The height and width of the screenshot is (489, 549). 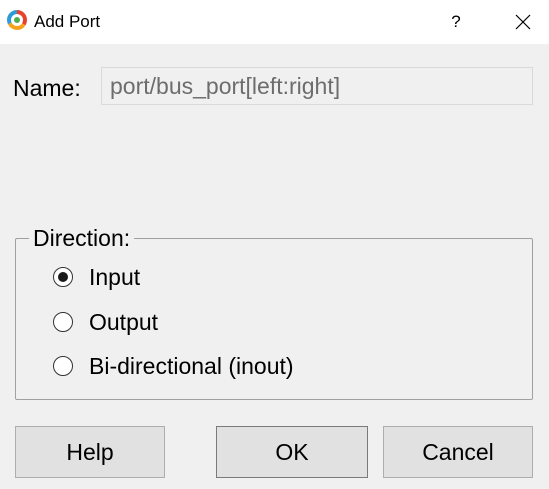 I want to click on name-input, so click(x=317, y=86).